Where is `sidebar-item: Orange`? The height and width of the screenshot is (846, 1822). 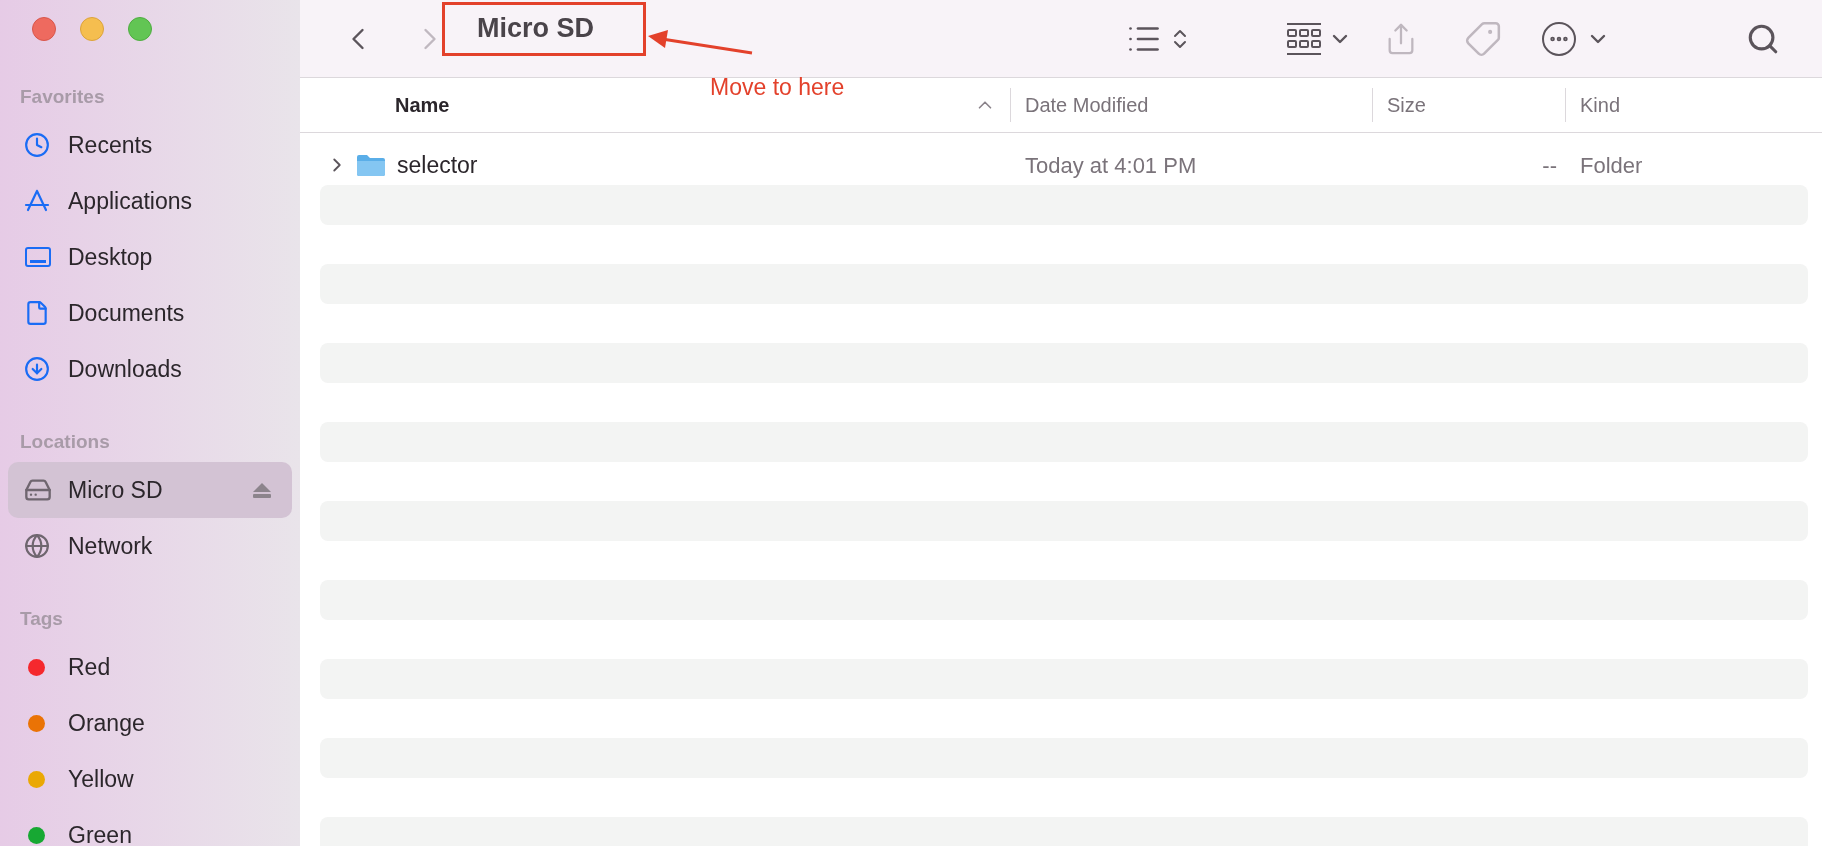 sidebar-item: Orange is located at coordinates (150, 723).